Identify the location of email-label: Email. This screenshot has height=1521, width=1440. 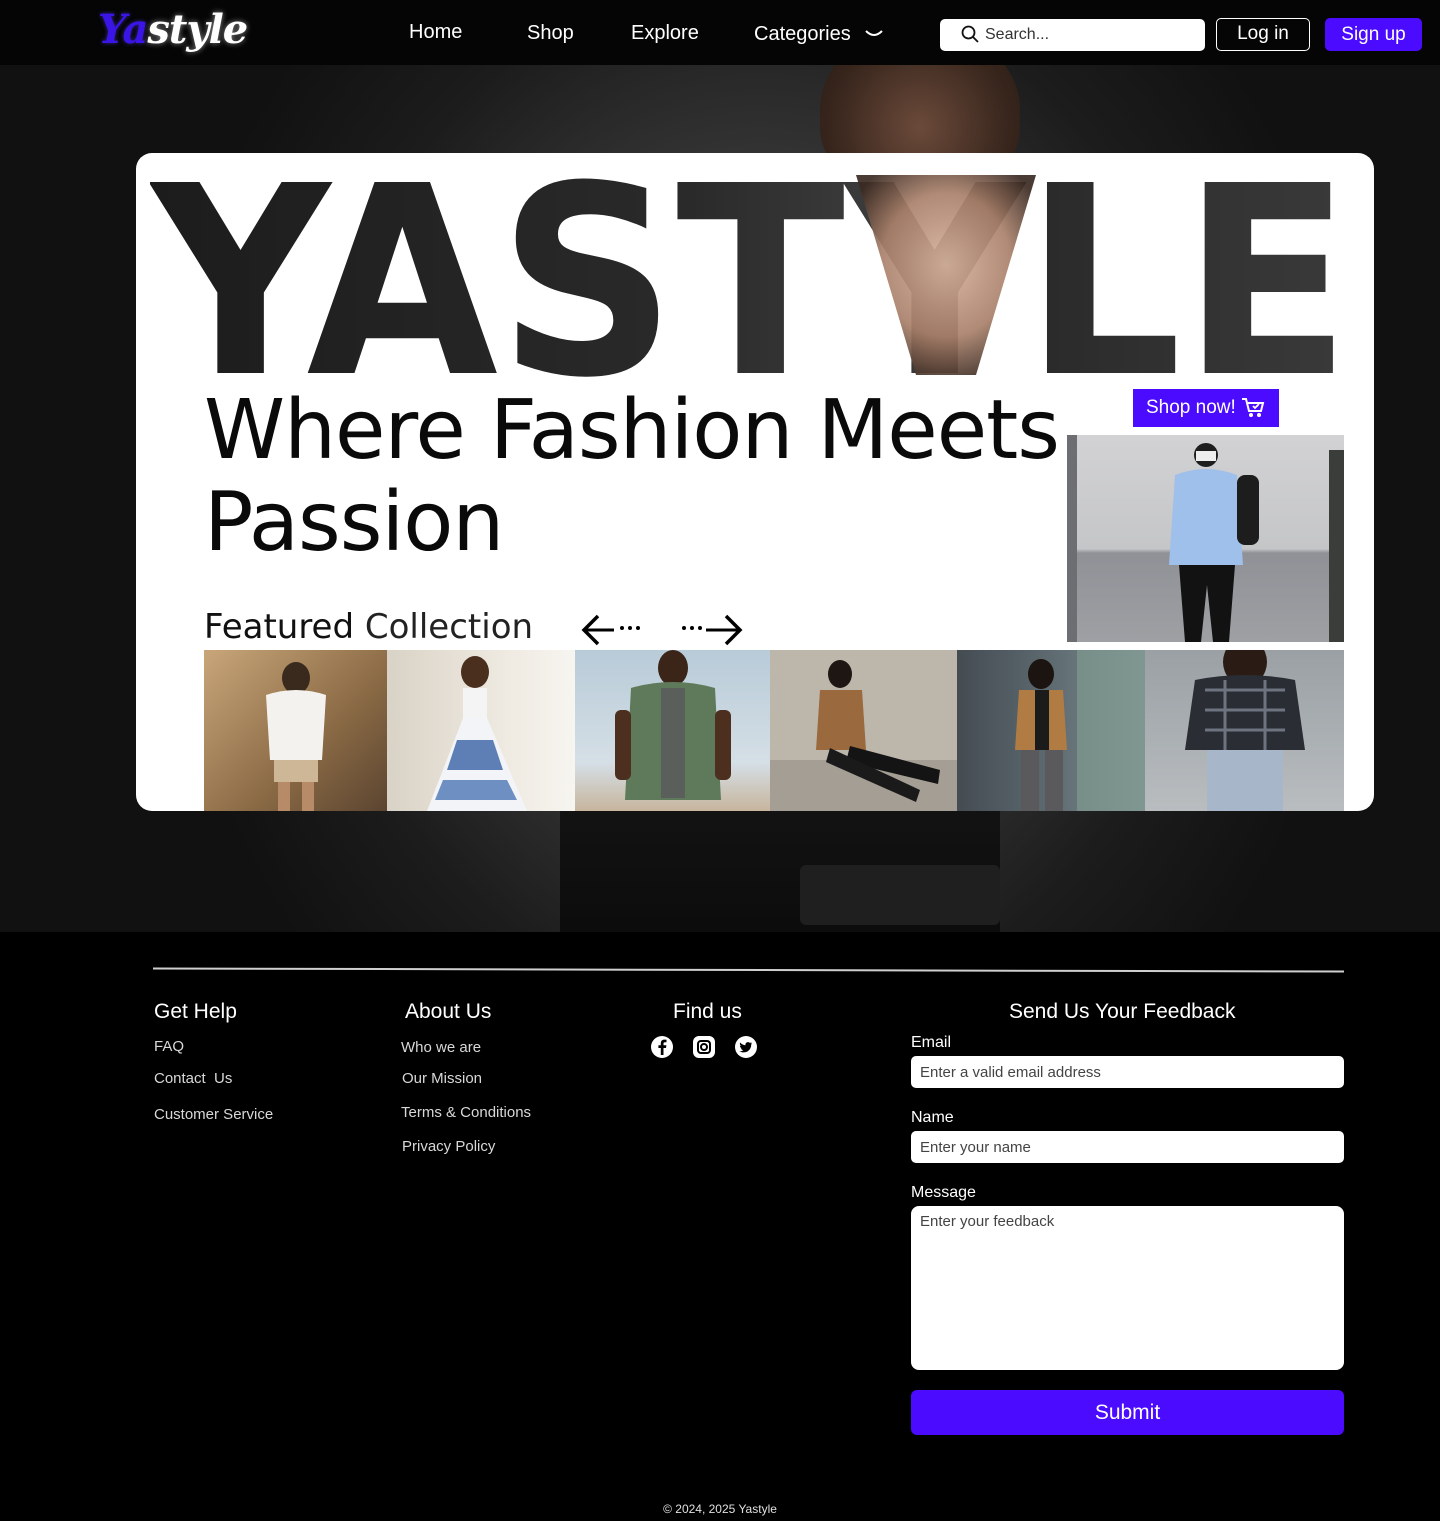
(931, 1042).